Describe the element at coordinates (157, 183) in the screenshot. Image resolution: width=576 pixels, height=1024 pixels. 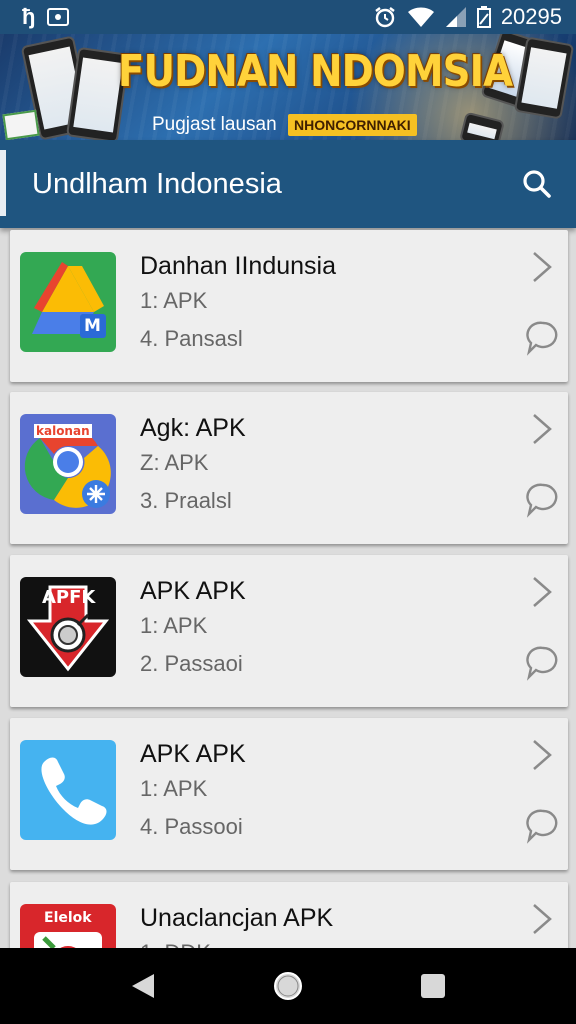
I see `app-title: Undlham Indonesia` at that location.